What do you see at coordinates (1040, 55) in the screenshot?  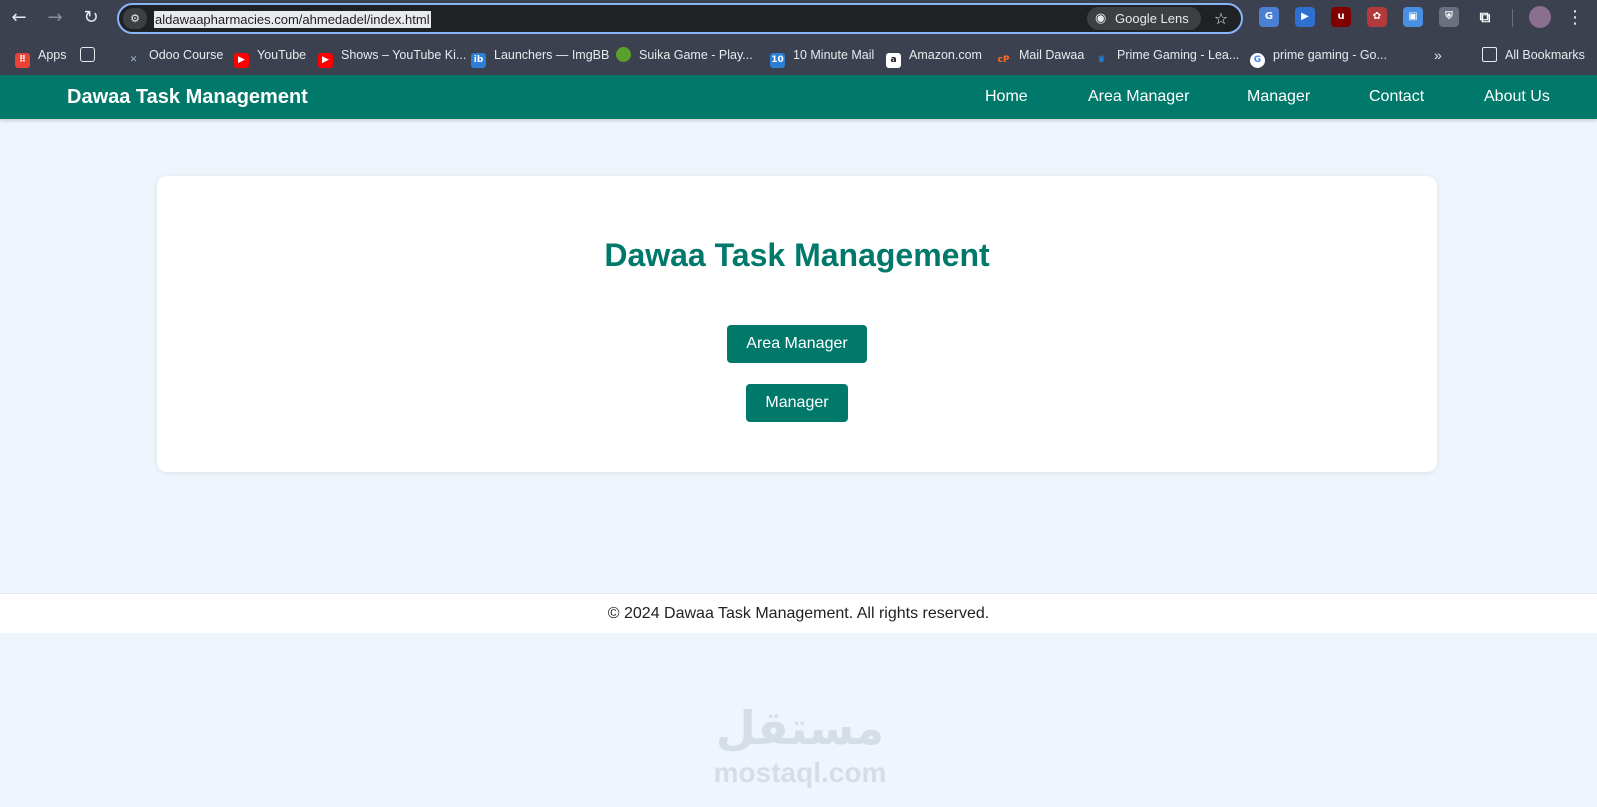 I see `bookmark-mail-dawaa: cP Mail Dawaa` at bounding box center [1040, 55].